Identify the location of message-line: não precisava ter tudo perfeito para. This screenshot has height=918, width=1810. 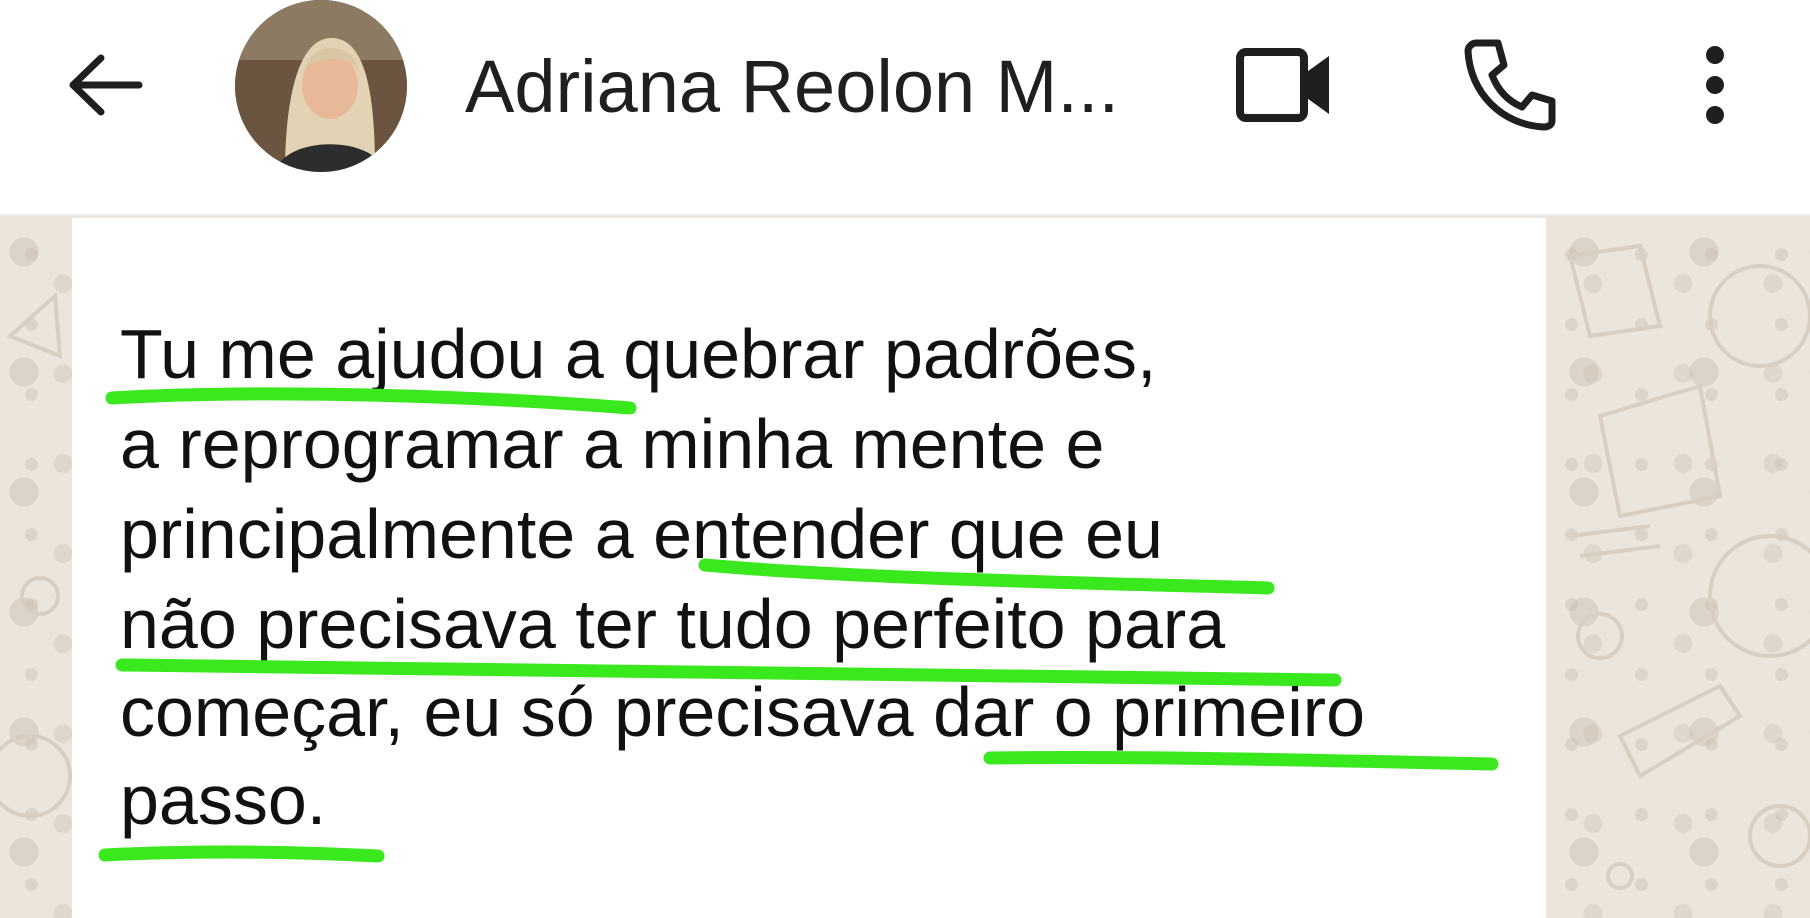
(673, 624).